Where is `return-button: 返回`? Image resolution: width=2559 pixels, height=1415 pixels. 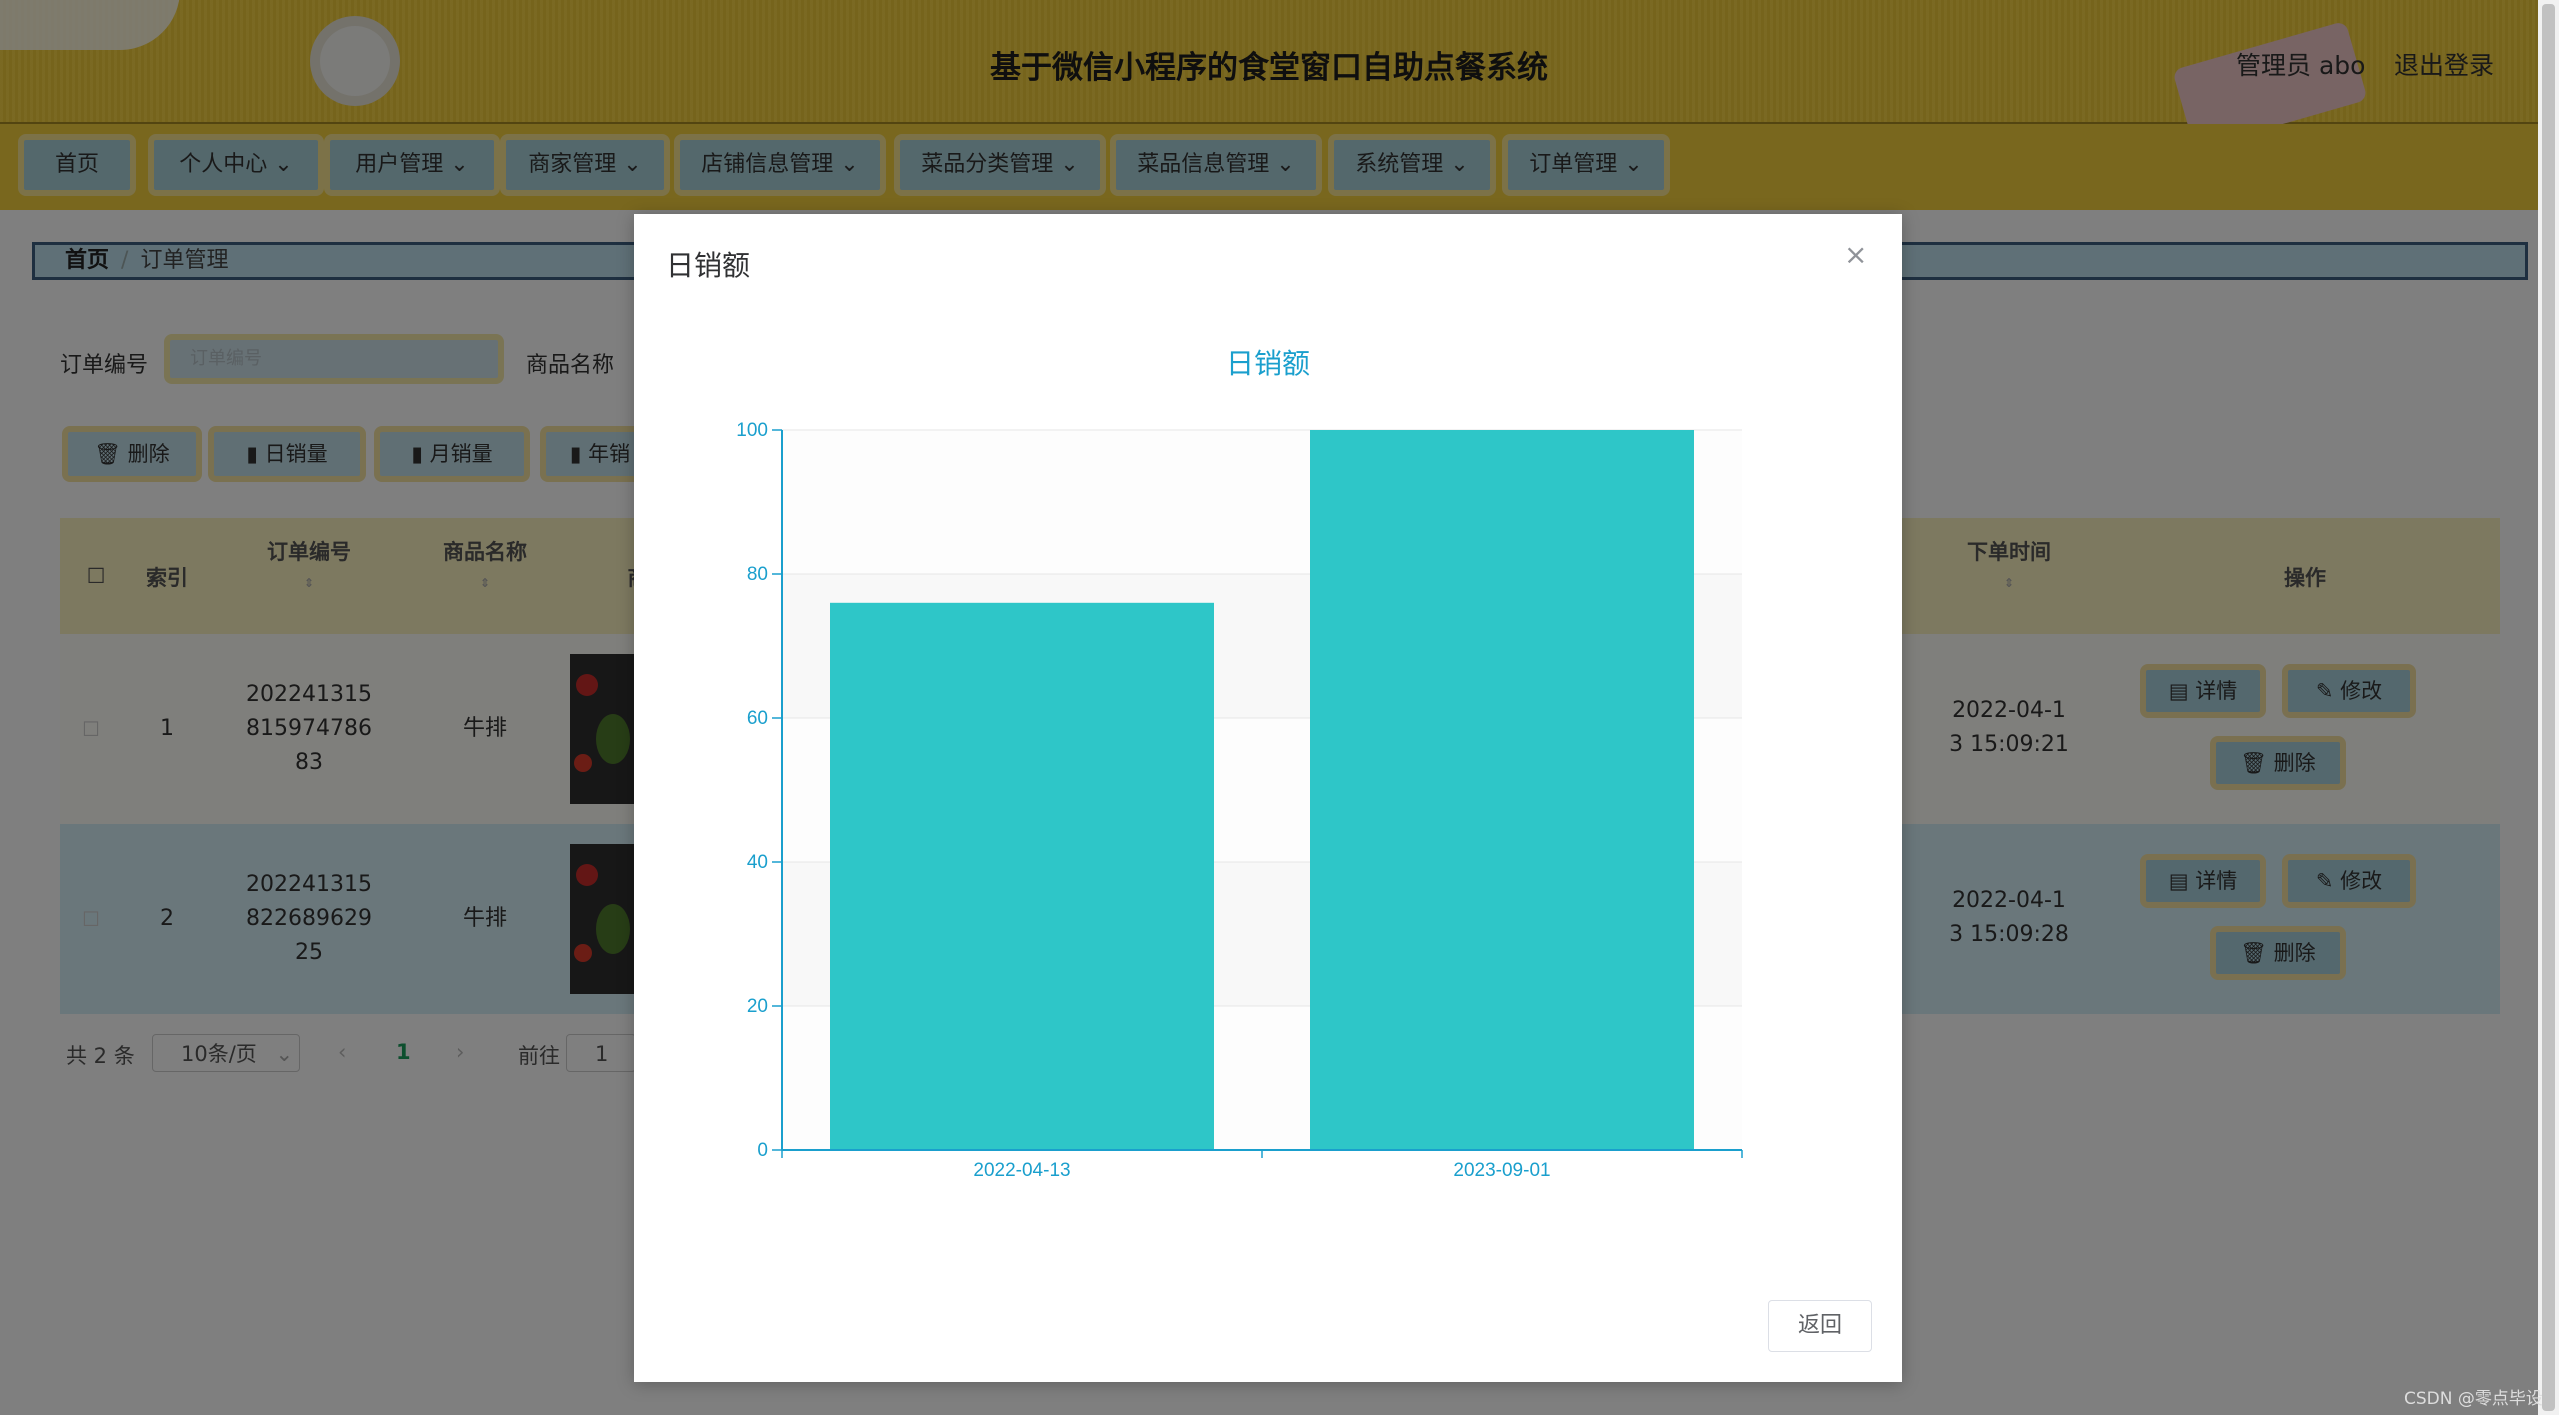 return-button: 返回 is located at coordinates (1820, 1326).